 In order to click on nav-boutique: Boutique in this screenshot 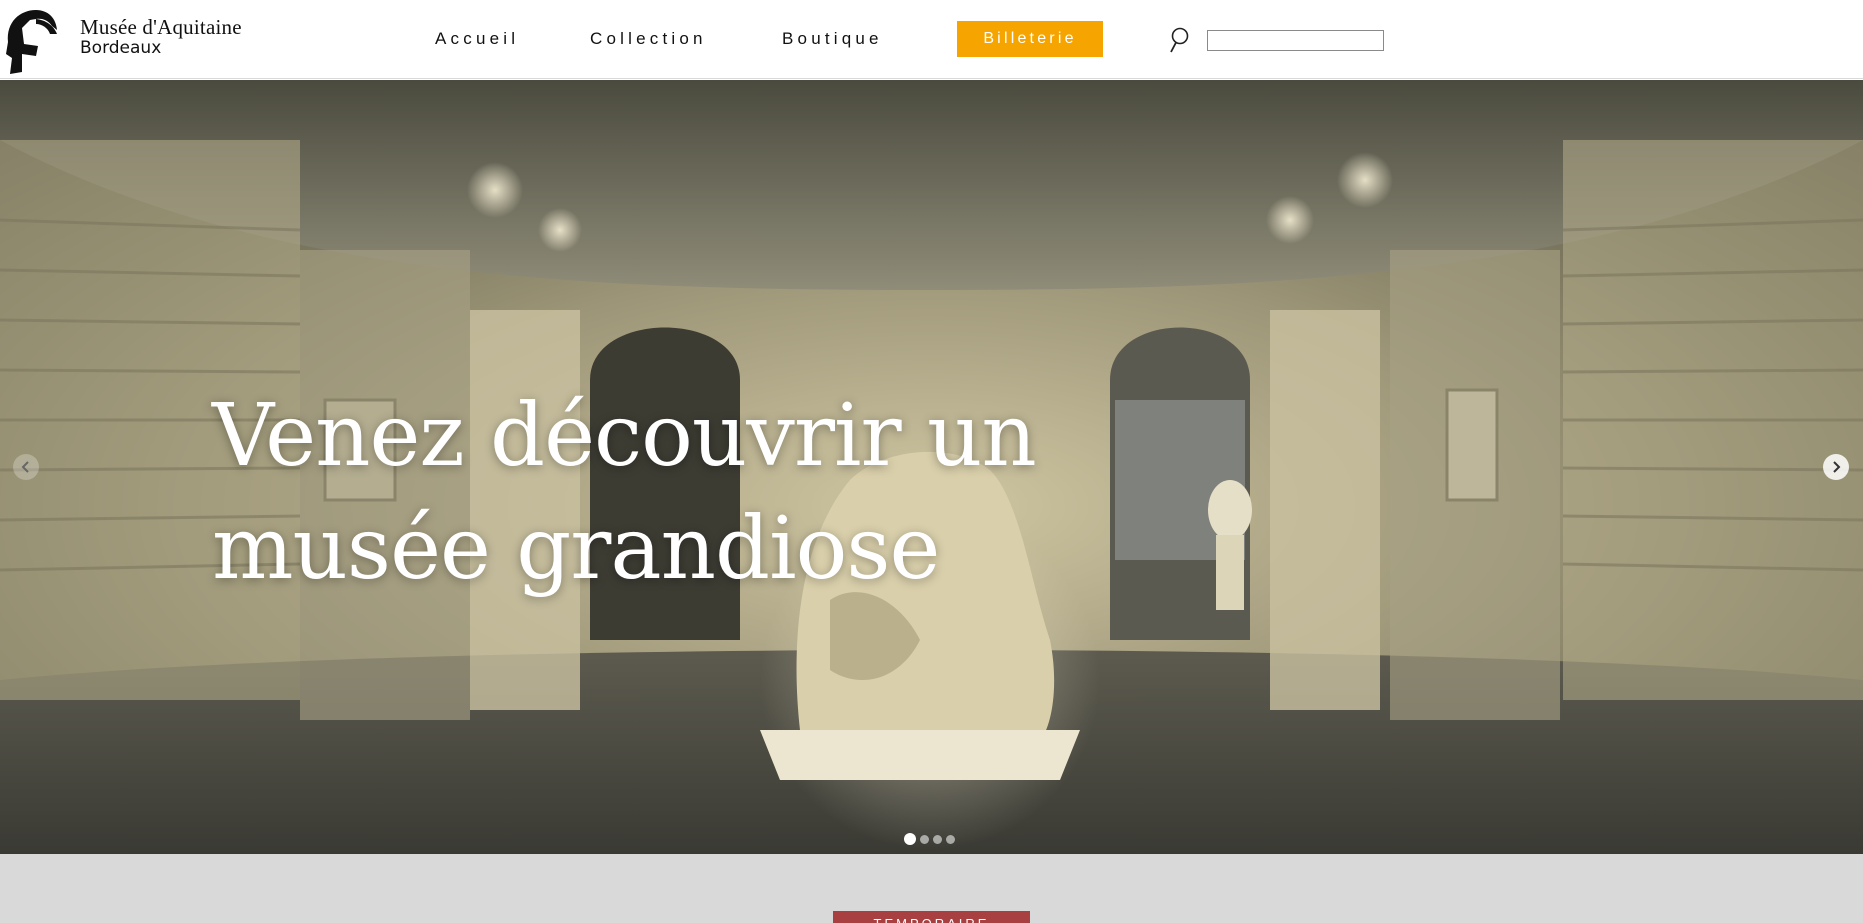, I will do `click(832, 39)`.